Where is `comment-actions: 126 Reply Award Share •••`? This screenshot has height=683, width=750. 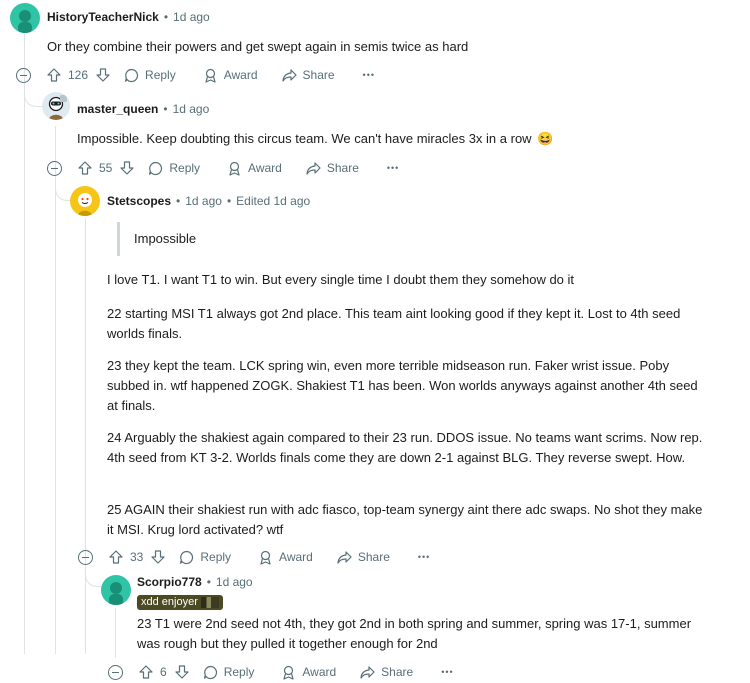
comment-actions: 126 Reply Award Share ••• is located at coordinates (195, 75).